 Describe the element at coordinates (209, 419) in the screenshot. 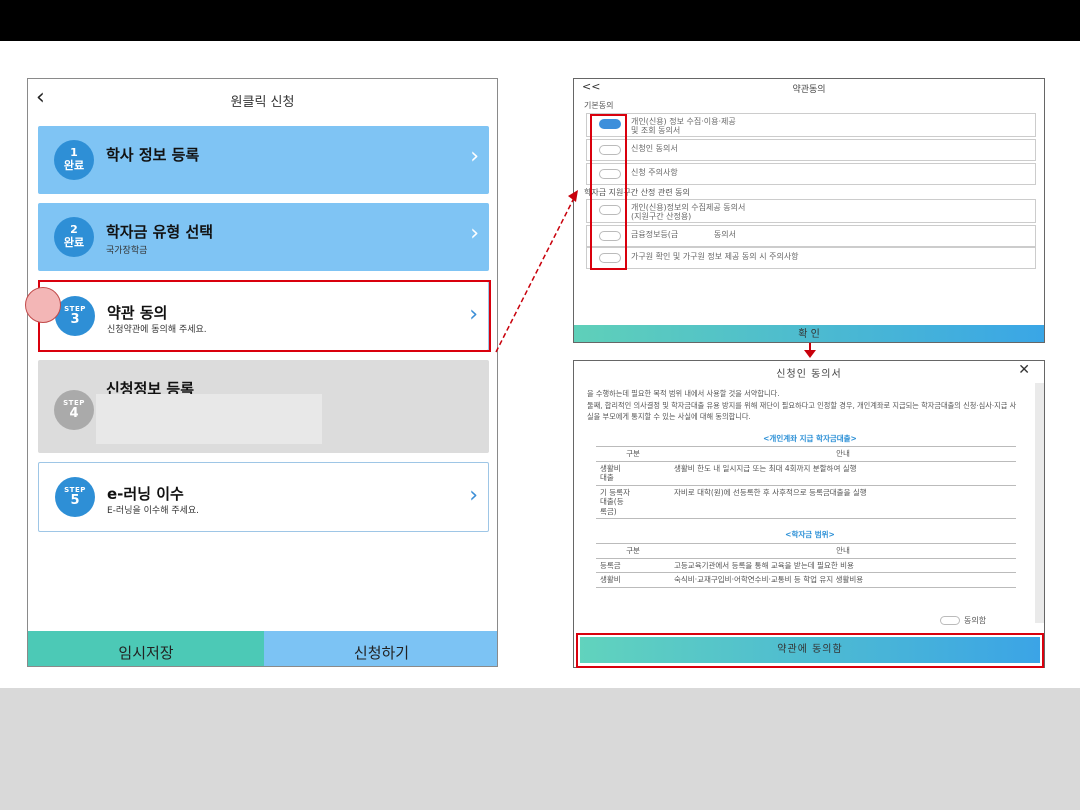

I see `step-4-placeholder` at that location.